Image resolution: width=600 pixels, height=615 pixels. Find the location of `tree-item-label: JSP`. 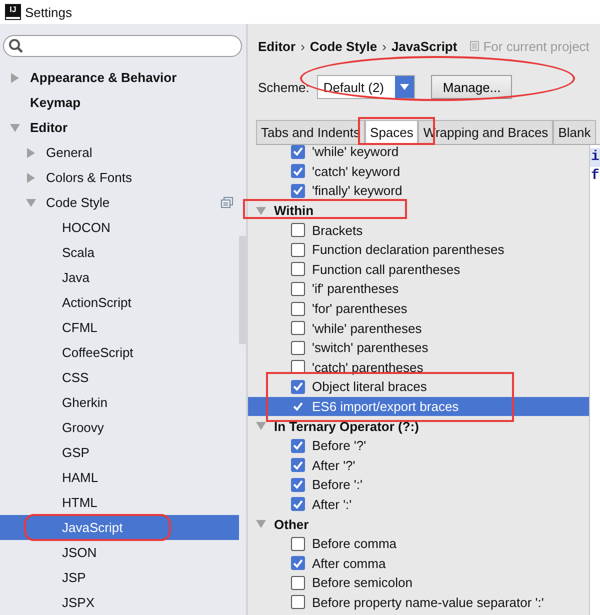

tree-item-label: JSP is located at coordinates (74, 577).